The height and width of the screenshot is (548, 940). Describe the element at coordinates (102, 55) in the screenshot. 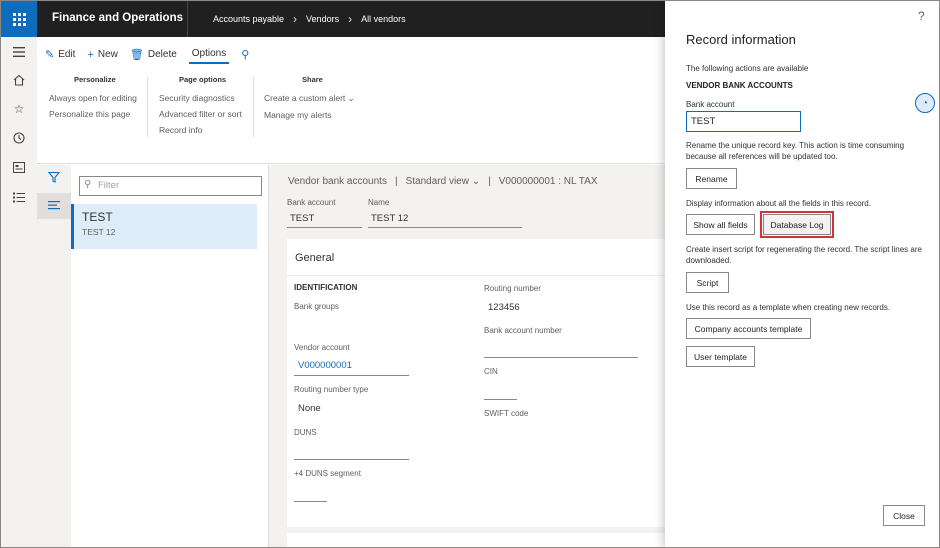

I see `new-button: + New` at that location.